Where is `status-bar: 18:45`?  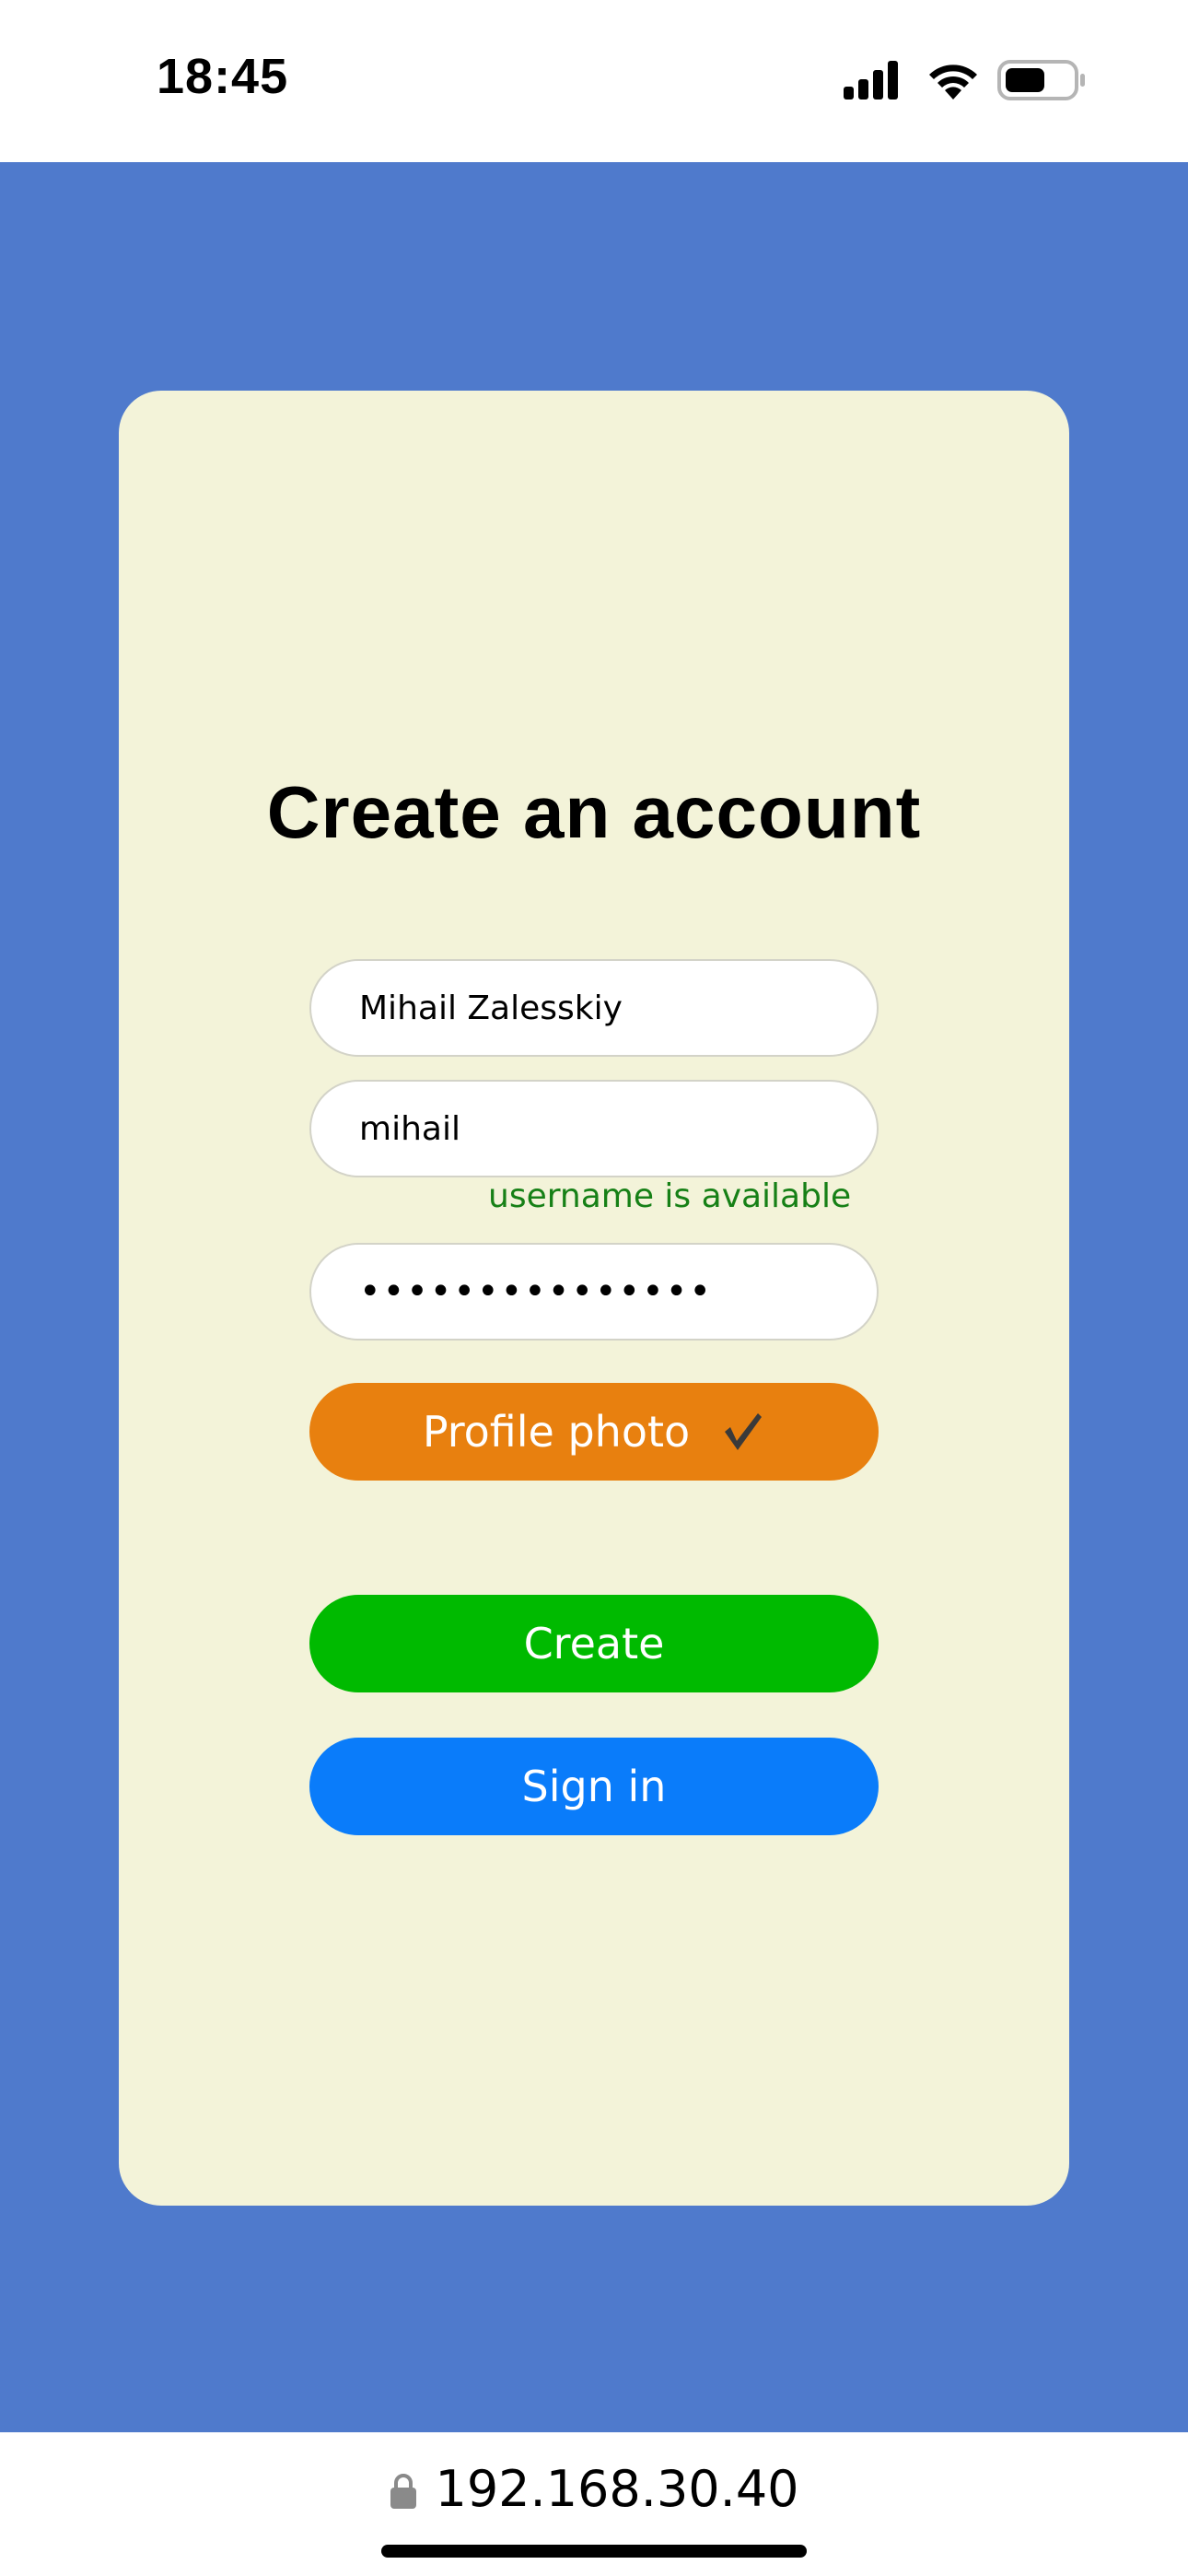 status-bar: 18:45 is located at coordinates (594, 81).